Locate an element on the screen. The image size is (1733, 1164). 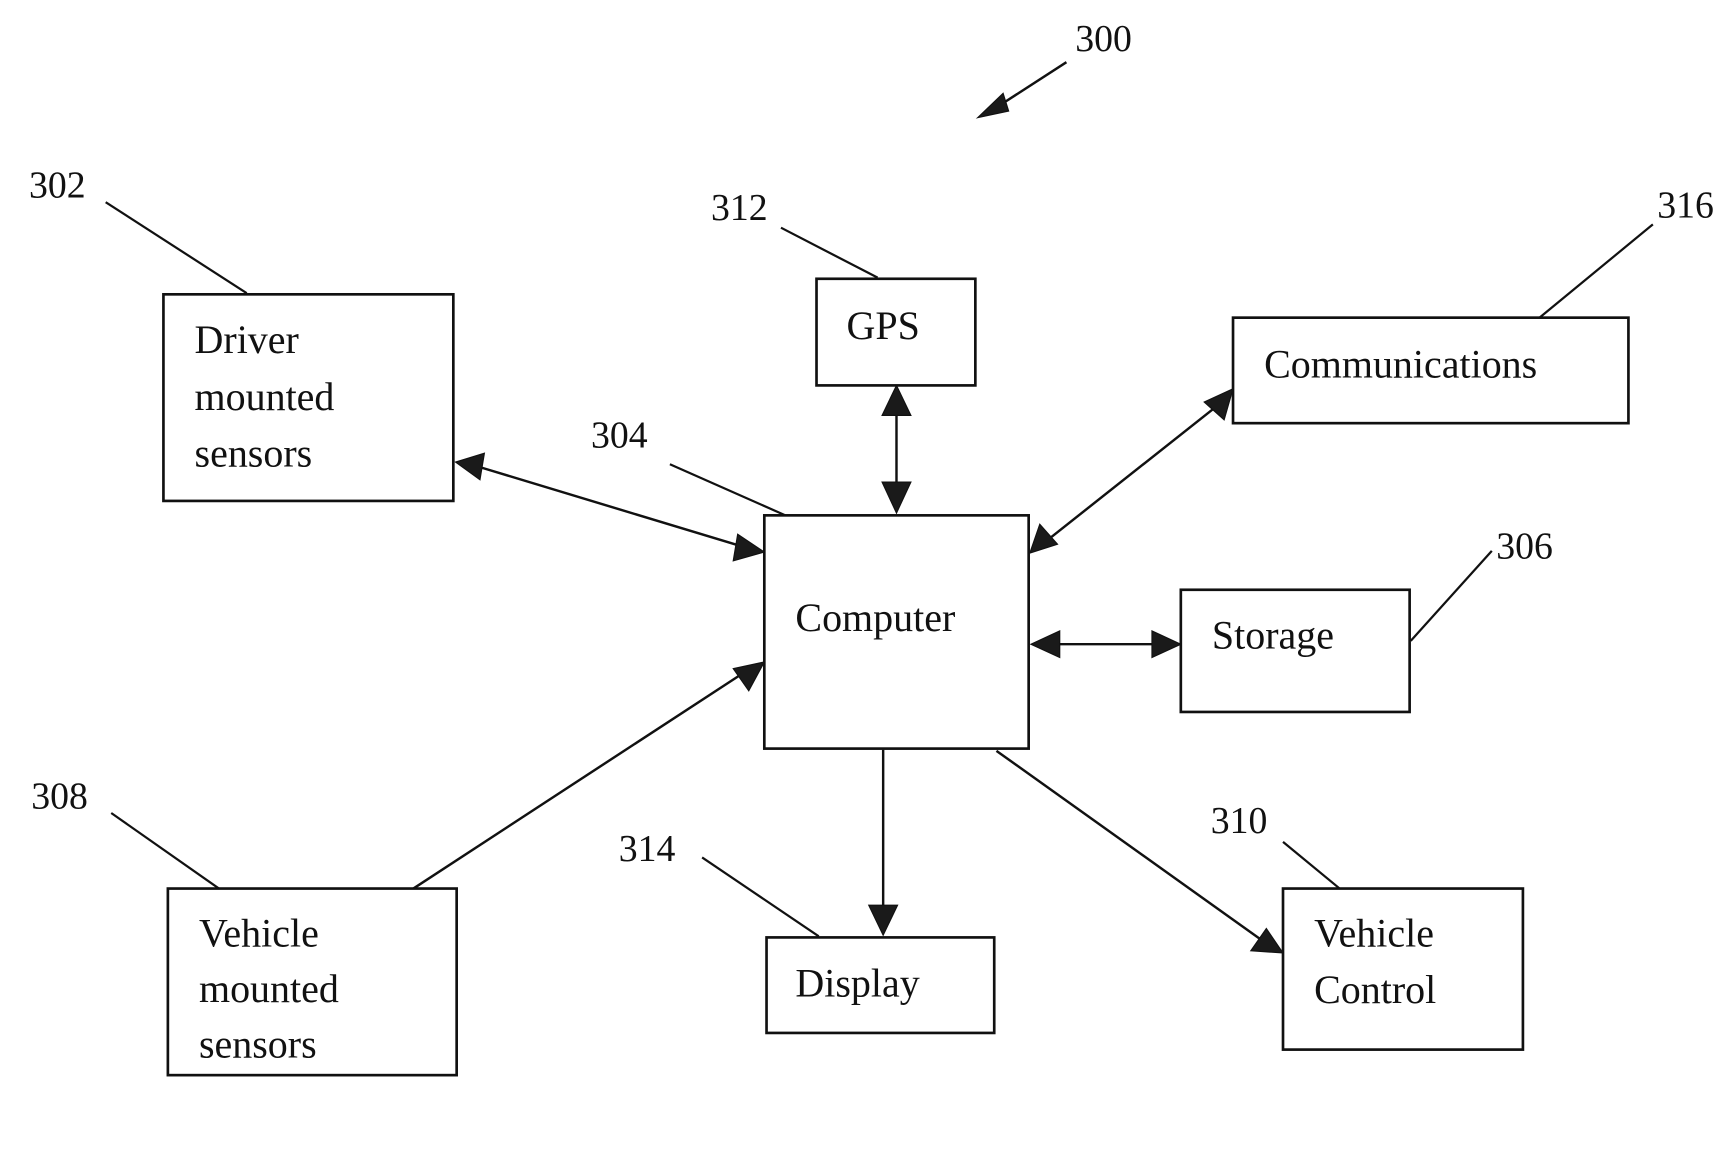
communications-leader is located at coordinates (1596, 271).